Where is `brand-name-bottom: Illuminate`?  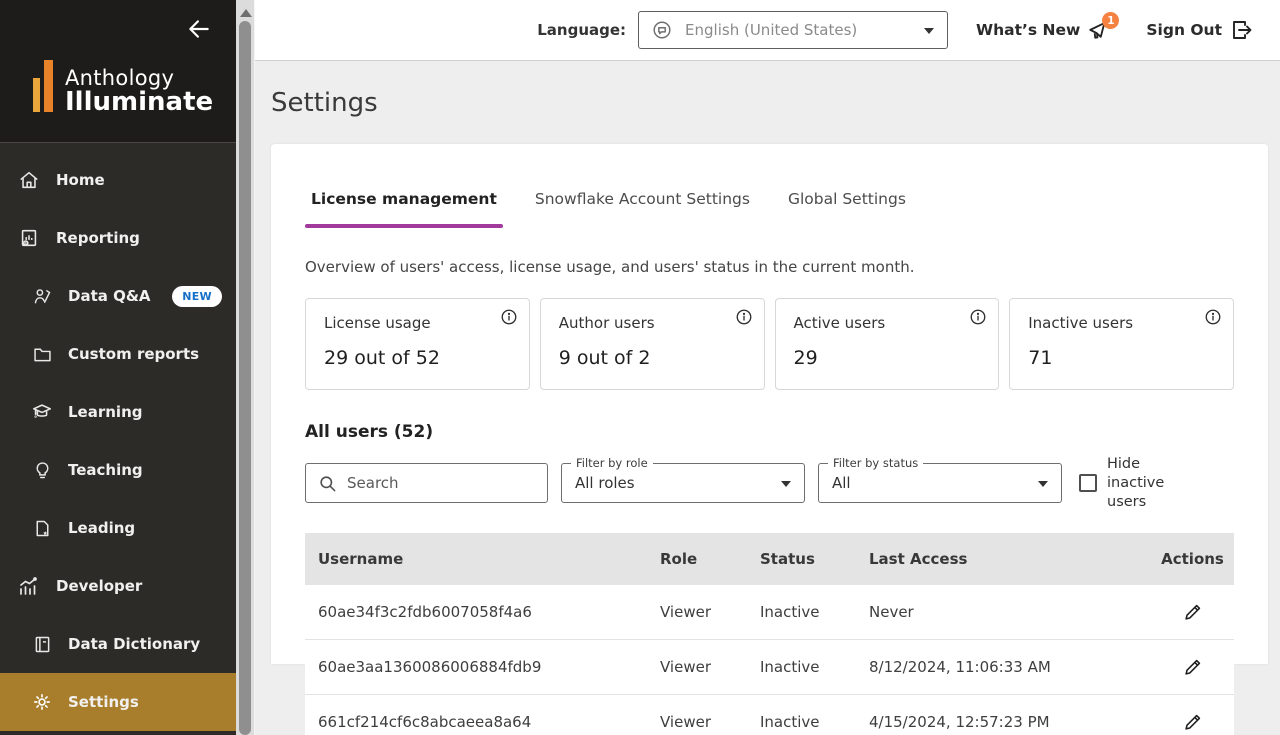
brand-name-bottom: Illuminate is located at coordinates (139, 101).